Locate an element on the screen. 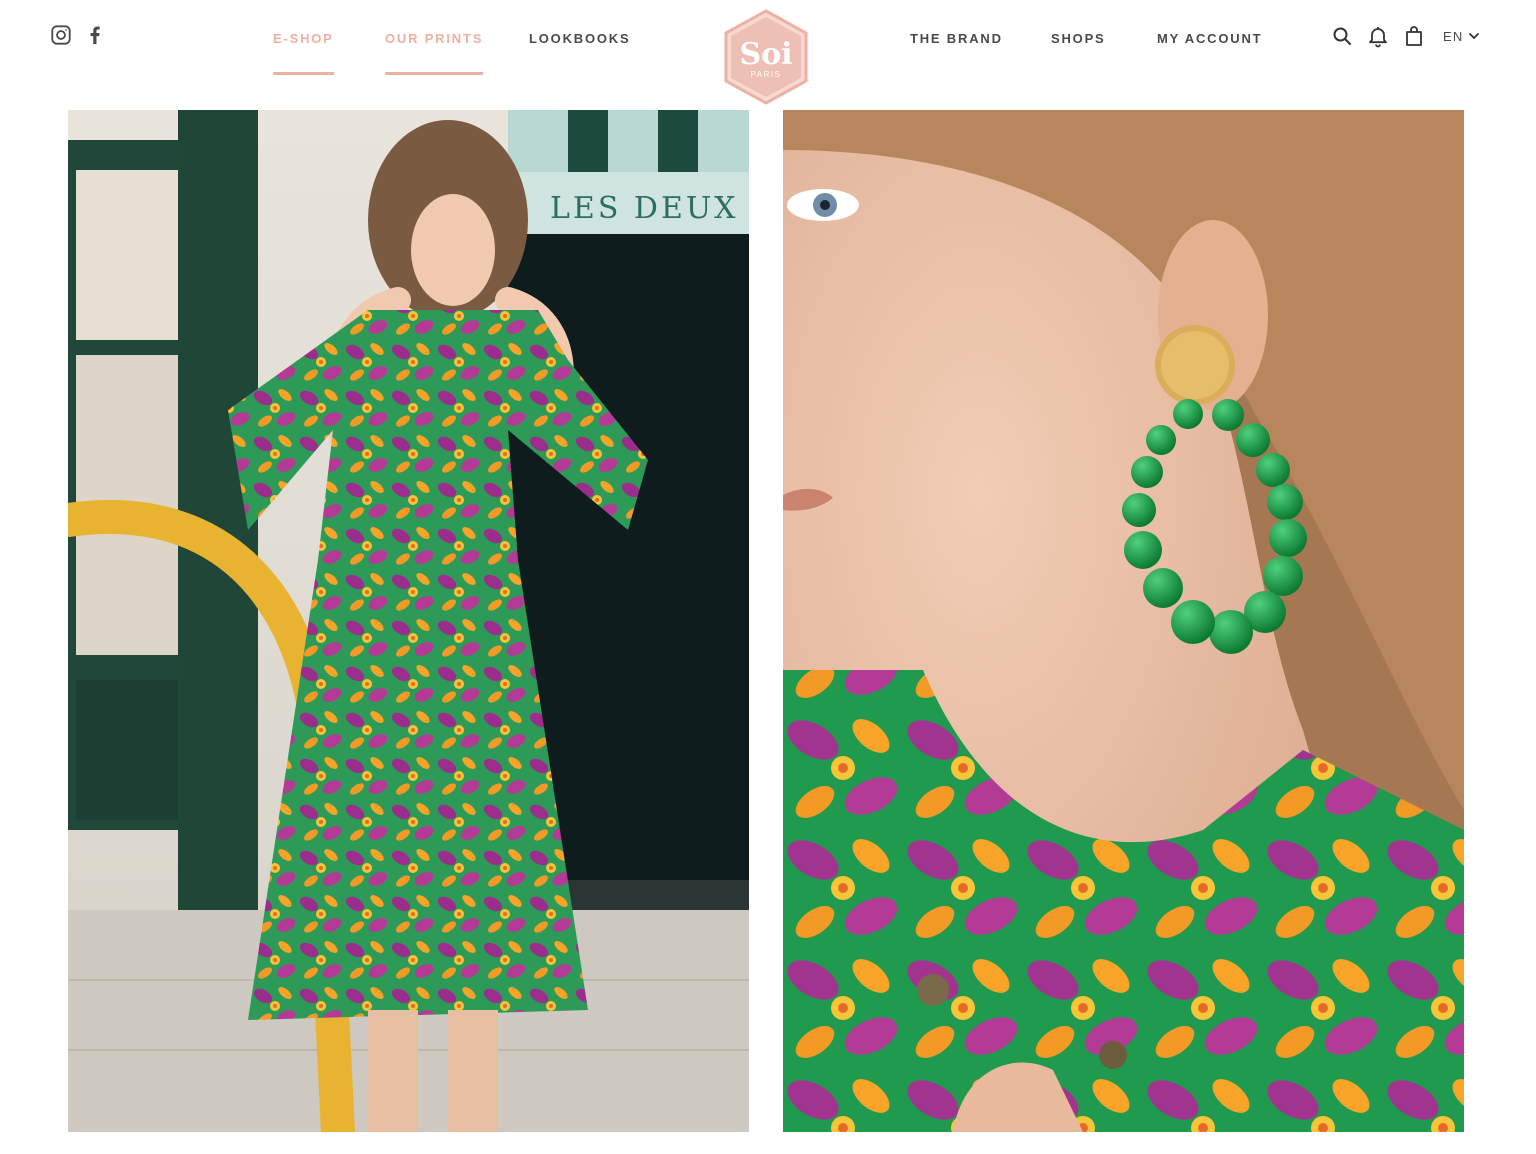  social-links is located at coordinates (78, 35).